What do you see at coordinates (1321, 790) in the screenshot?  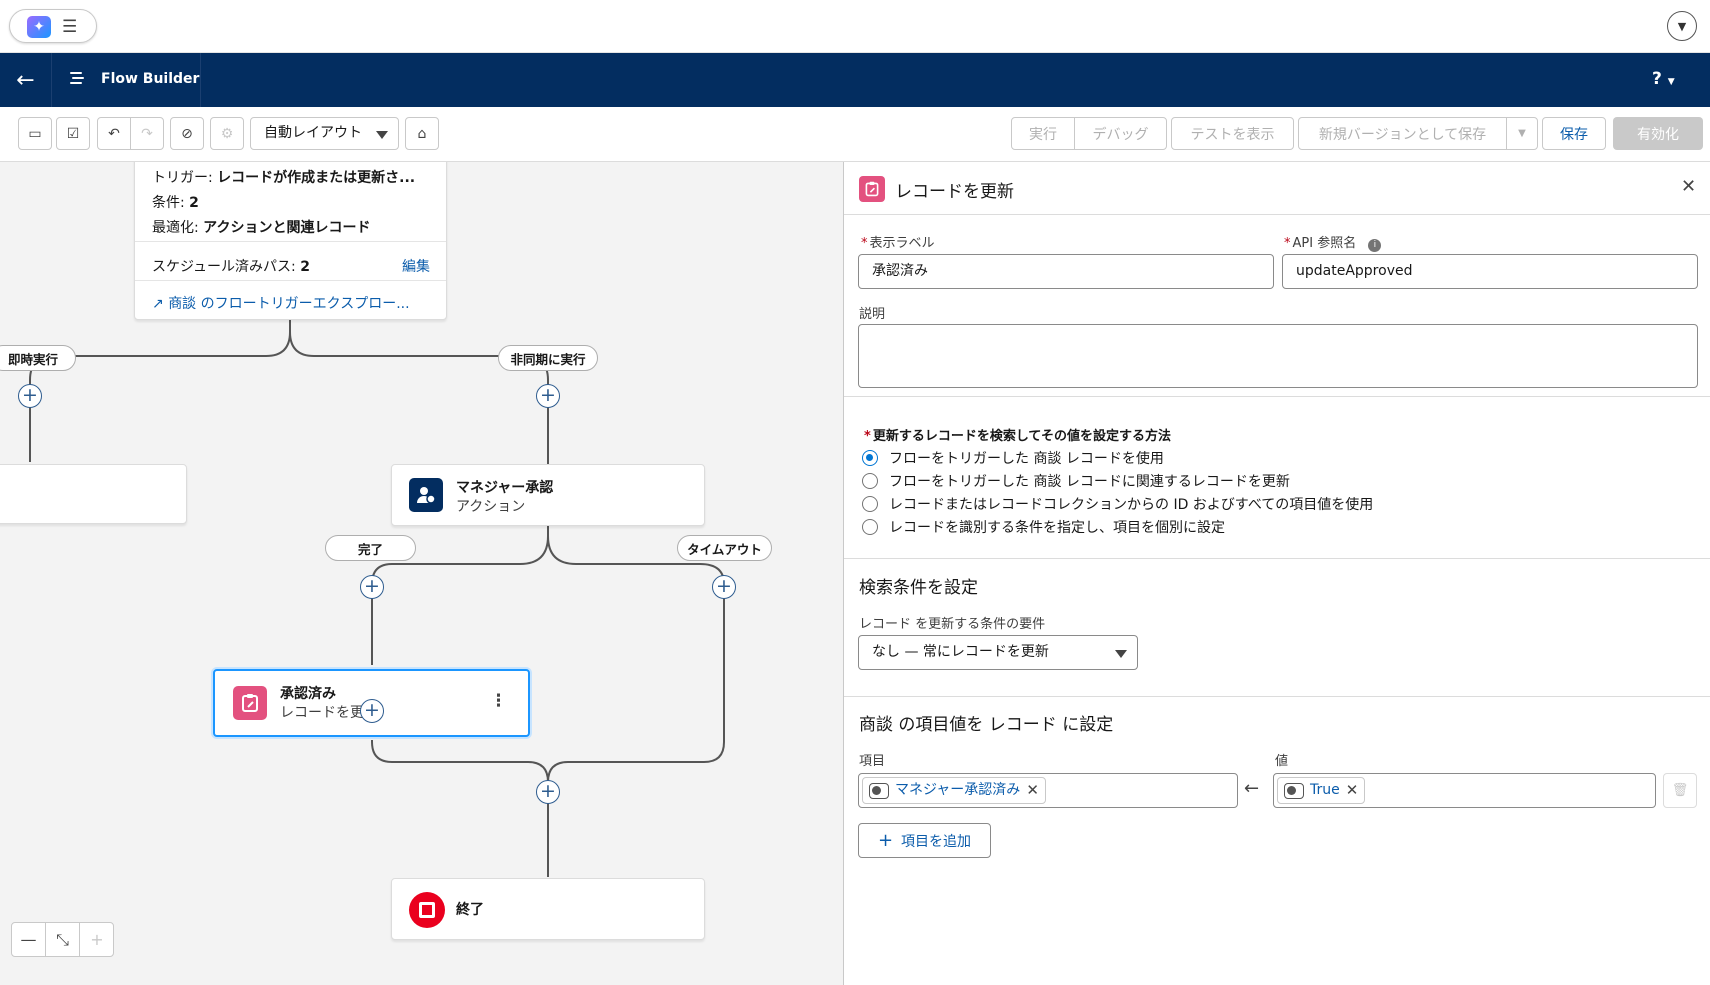 I see `value-pill: True ✕` at bounding box center [1321, 790].